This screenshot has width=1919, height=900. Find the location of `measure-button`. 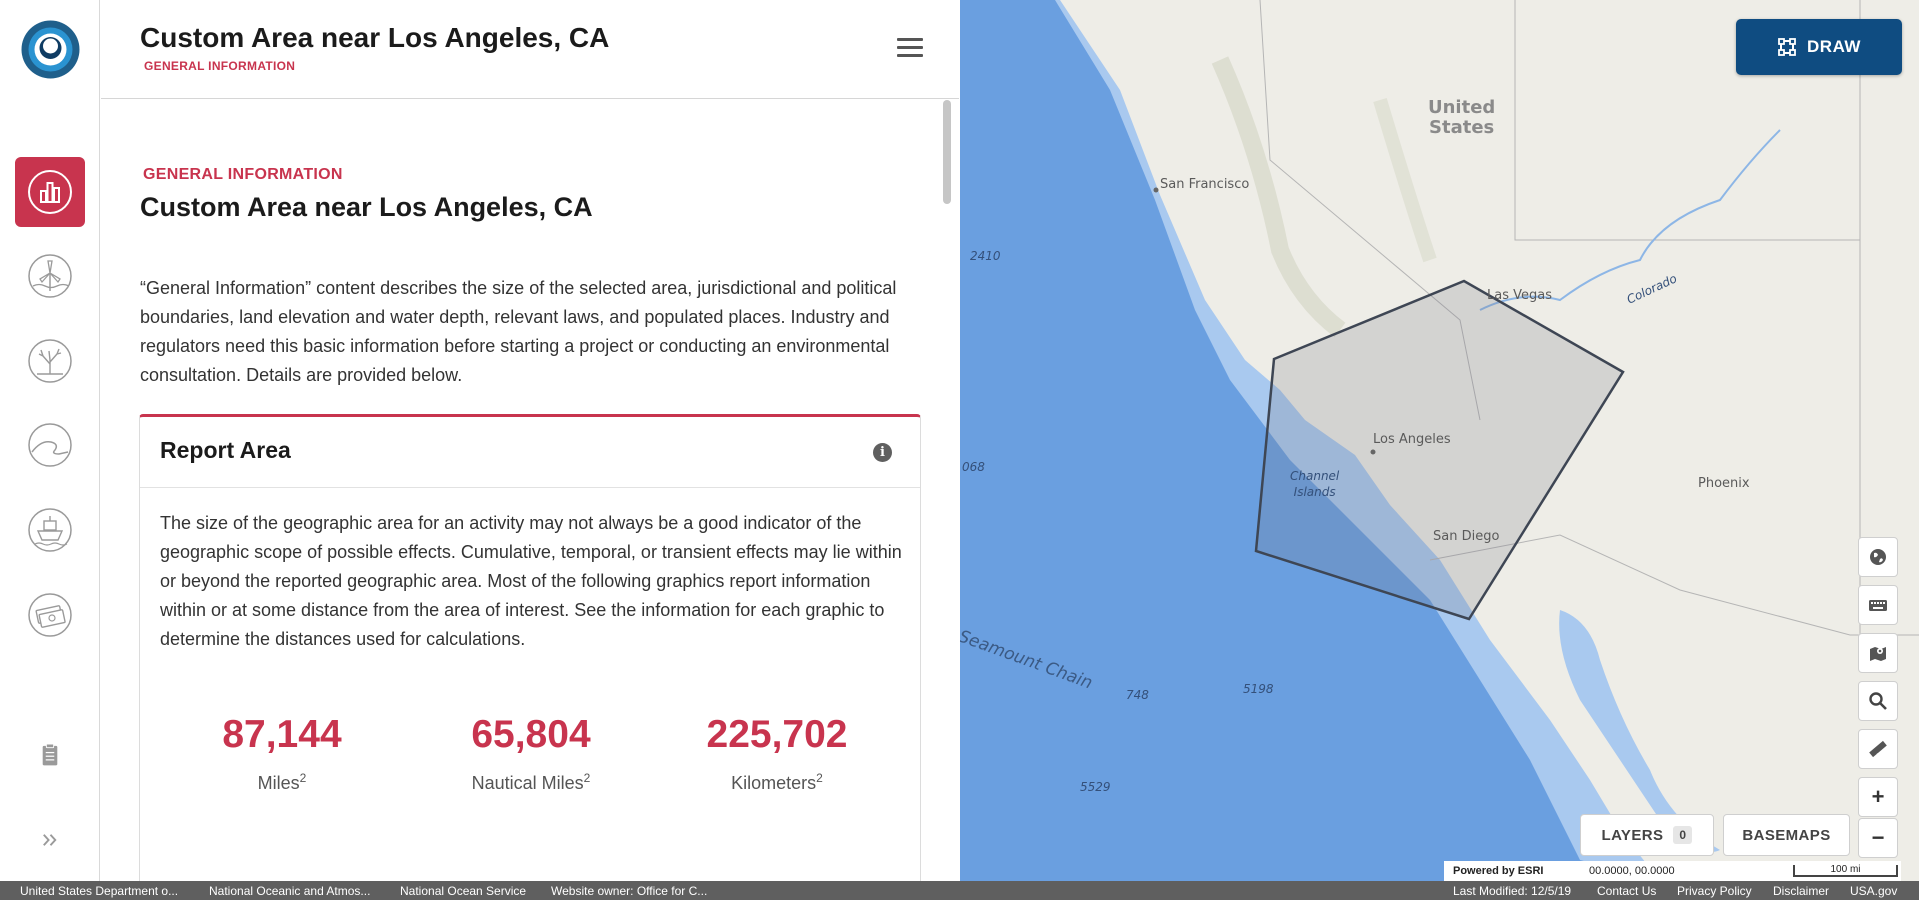

measure-button is located at coordinates (1878, 749).